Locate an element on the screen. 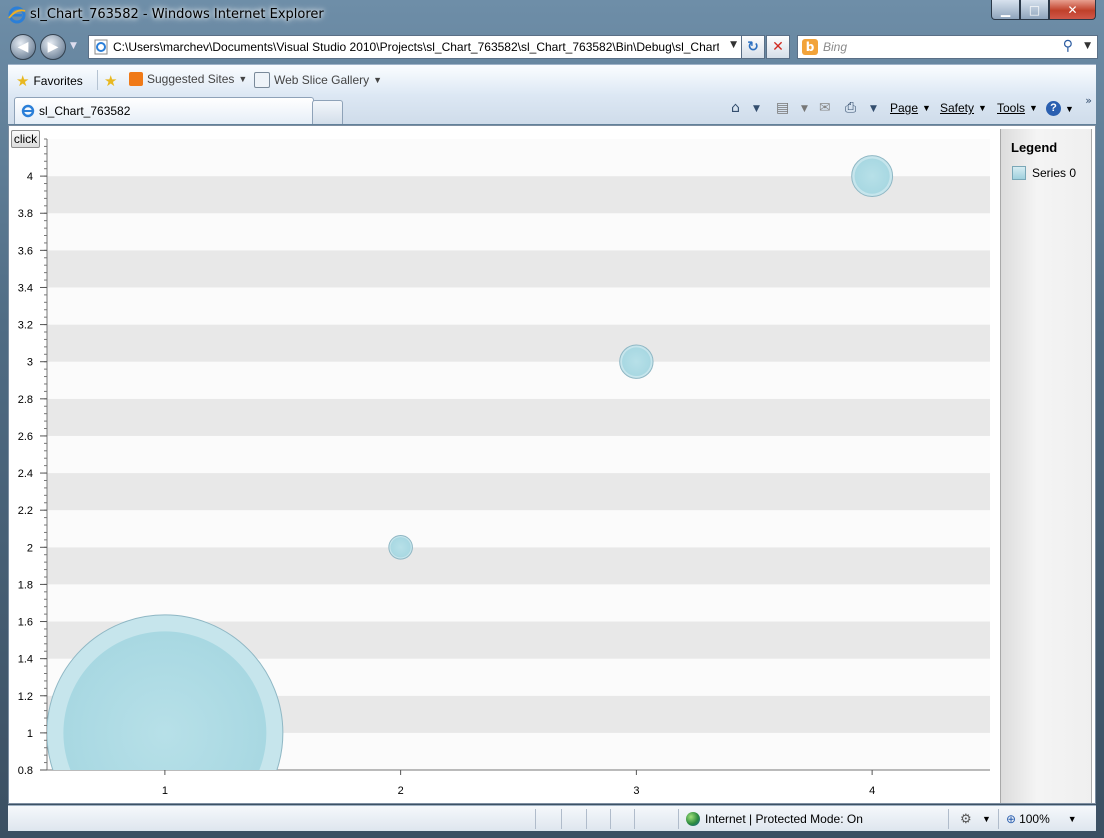 The width and height of the screenshot is (1104, 838). zoom-dropdown-icon: ▼ is located at coordinates (1072, 819).